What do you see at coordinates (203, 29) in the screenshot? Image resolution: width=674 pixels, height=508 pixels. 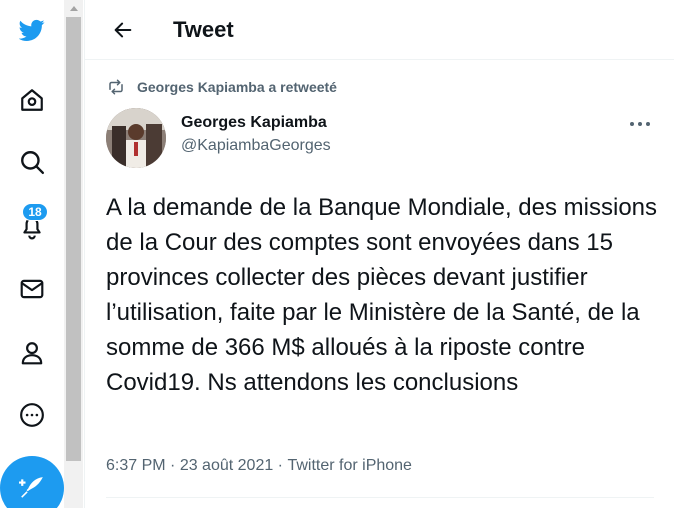 I see `page-title: Tweet` at bounding box center [203, 29].